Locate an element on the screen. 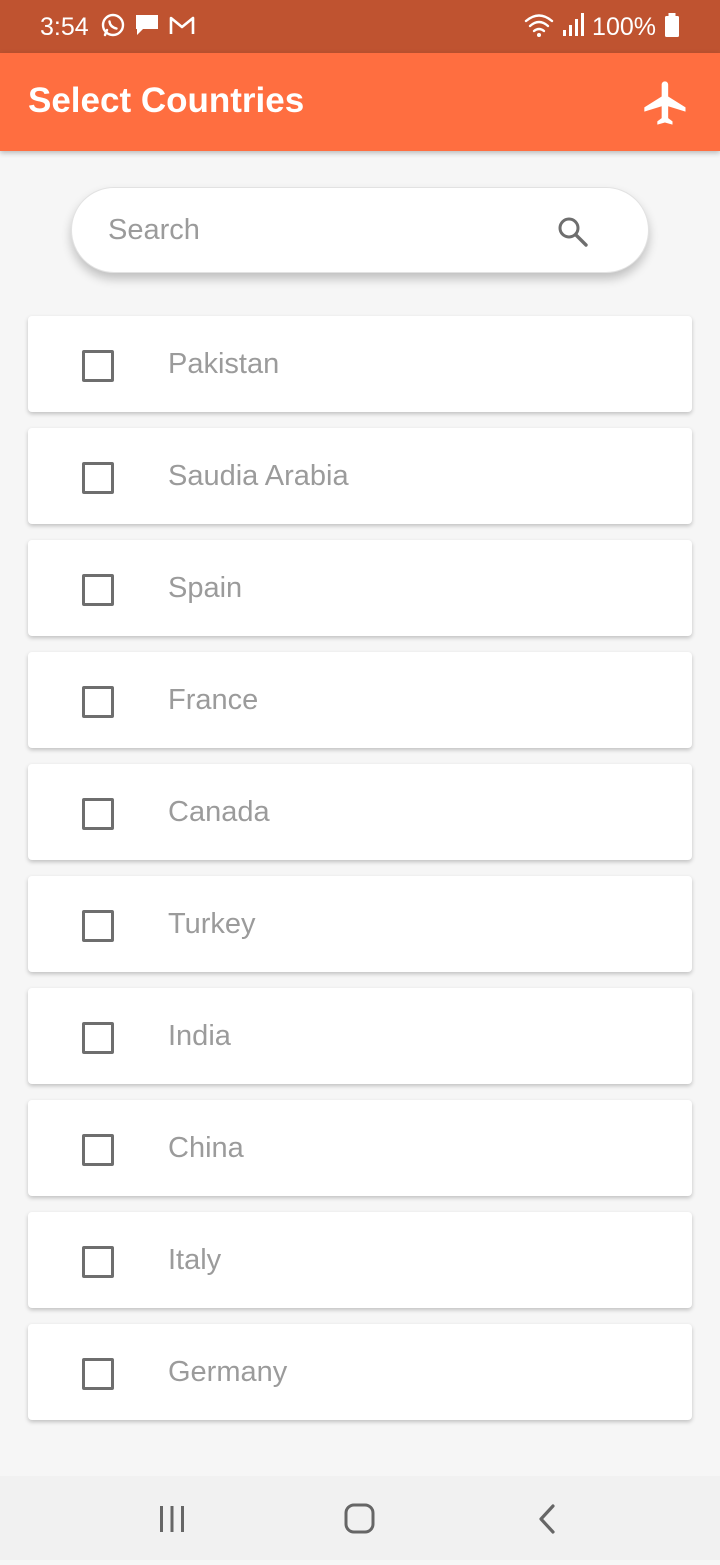 The image size is (720, 1565). search-input is located at coordinates (318, 230).